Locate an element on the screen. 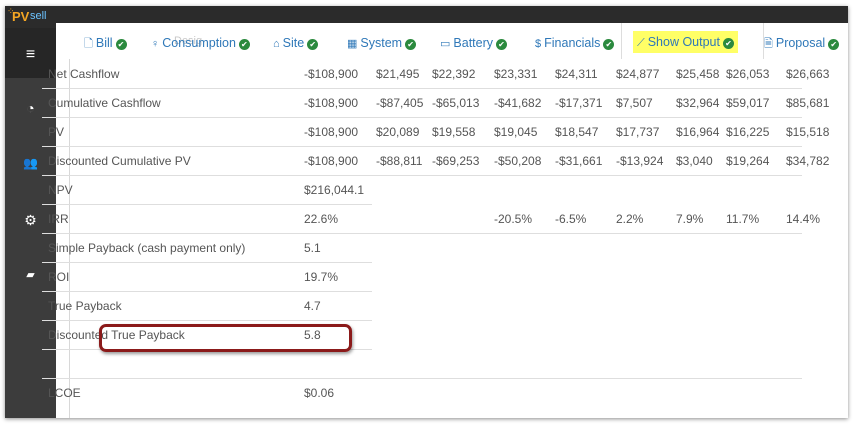 This screenshot has height=426, width=853. row-value: $216,044.1 is located at coordinates (334, 190).